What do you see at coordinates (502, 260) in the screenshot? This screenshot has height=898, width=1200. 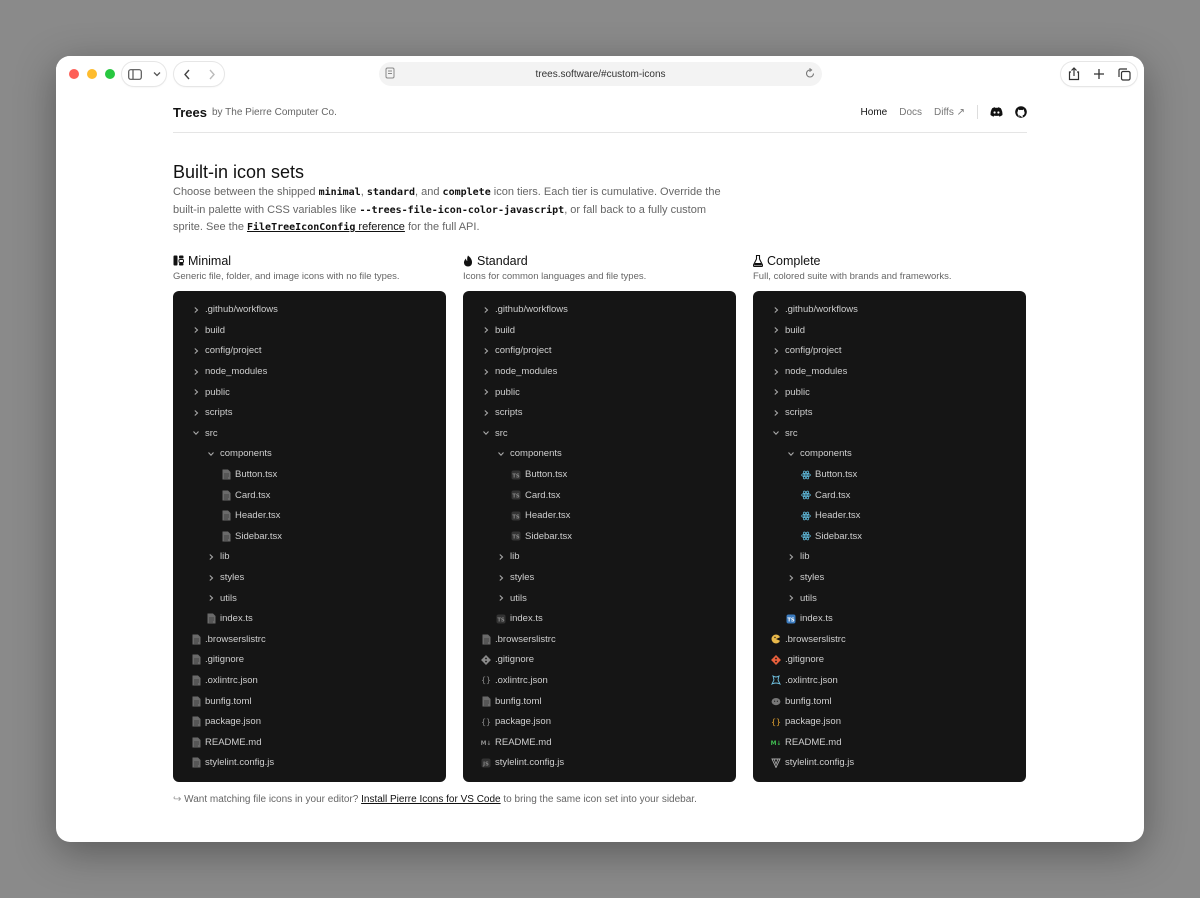 I see `icon-set-title-text: Standard` at bounding box center [502, 260].